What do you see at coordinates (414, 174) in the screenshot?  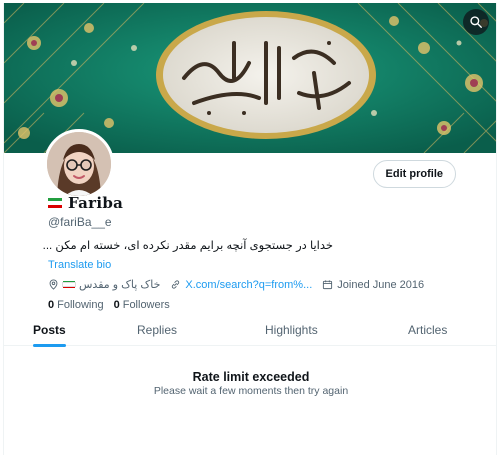 I see `edit-profile-button: Edit profile` at bounding box center [414, 174].